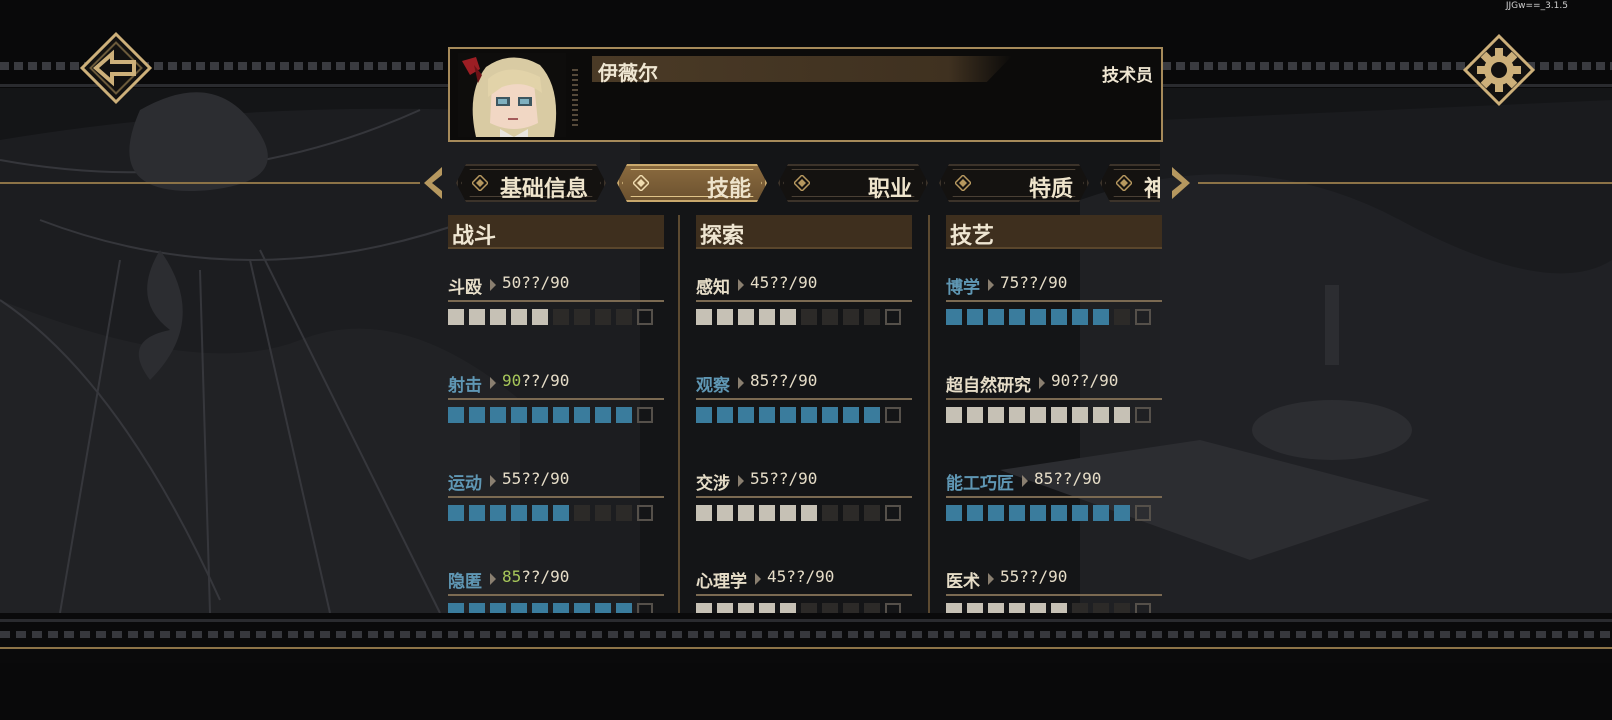 This screenshot has height=720, width=1612. Describe the element at coordinates (210, 183) in the screenshot. I see `tab-divider-left` at that location.